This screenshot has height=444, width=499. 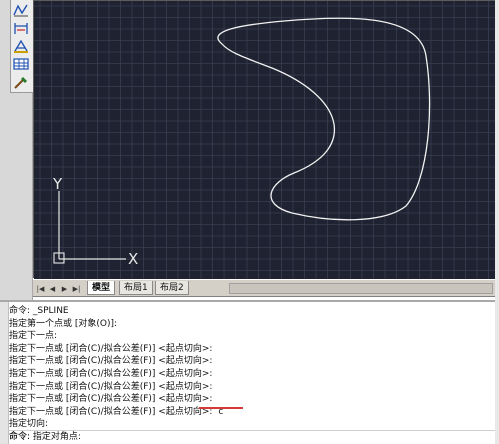 I want to click on text-icon, so click(x=21, y=46).